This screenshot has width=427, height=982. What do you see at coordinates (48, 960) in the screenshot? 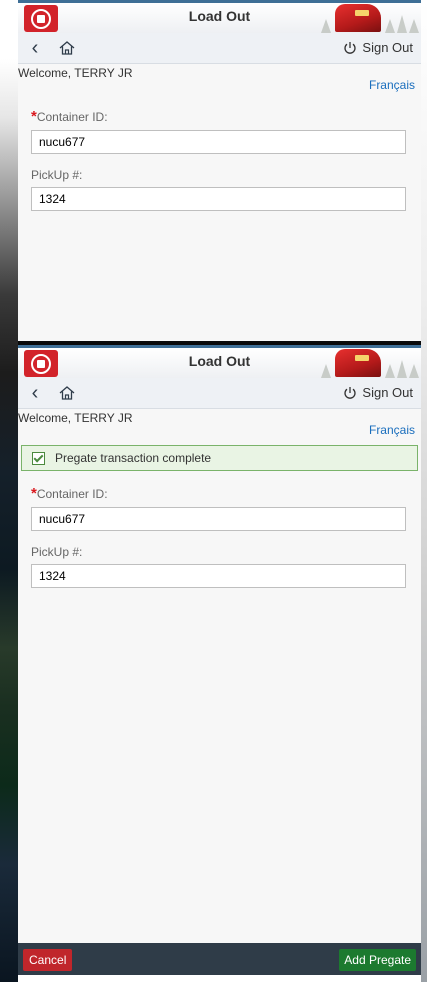
I see `cancel-button: Cancel` at bounding box center [48, 960].